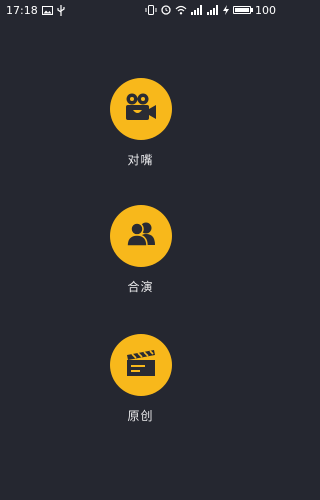  What do you see at coordinates (151, 10) in the screenshot?
I see `vibrate-icon` at bounding box center [151, 10].